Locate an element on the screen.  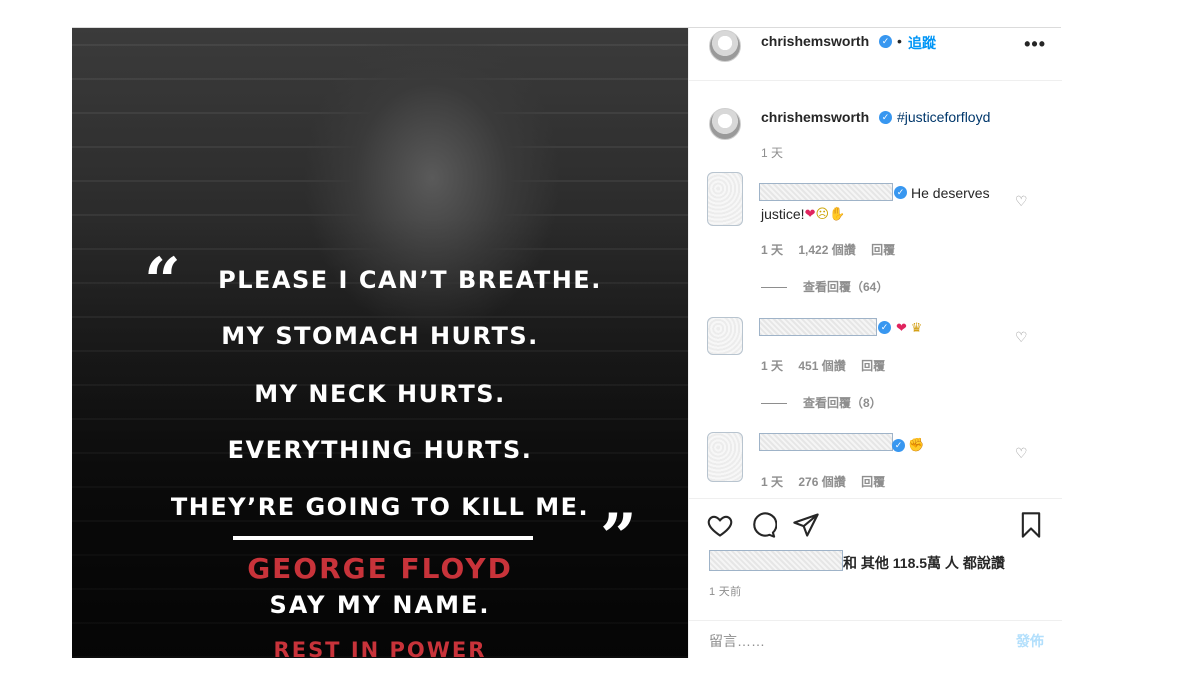
post-actions is located at coordinates (875, 543).